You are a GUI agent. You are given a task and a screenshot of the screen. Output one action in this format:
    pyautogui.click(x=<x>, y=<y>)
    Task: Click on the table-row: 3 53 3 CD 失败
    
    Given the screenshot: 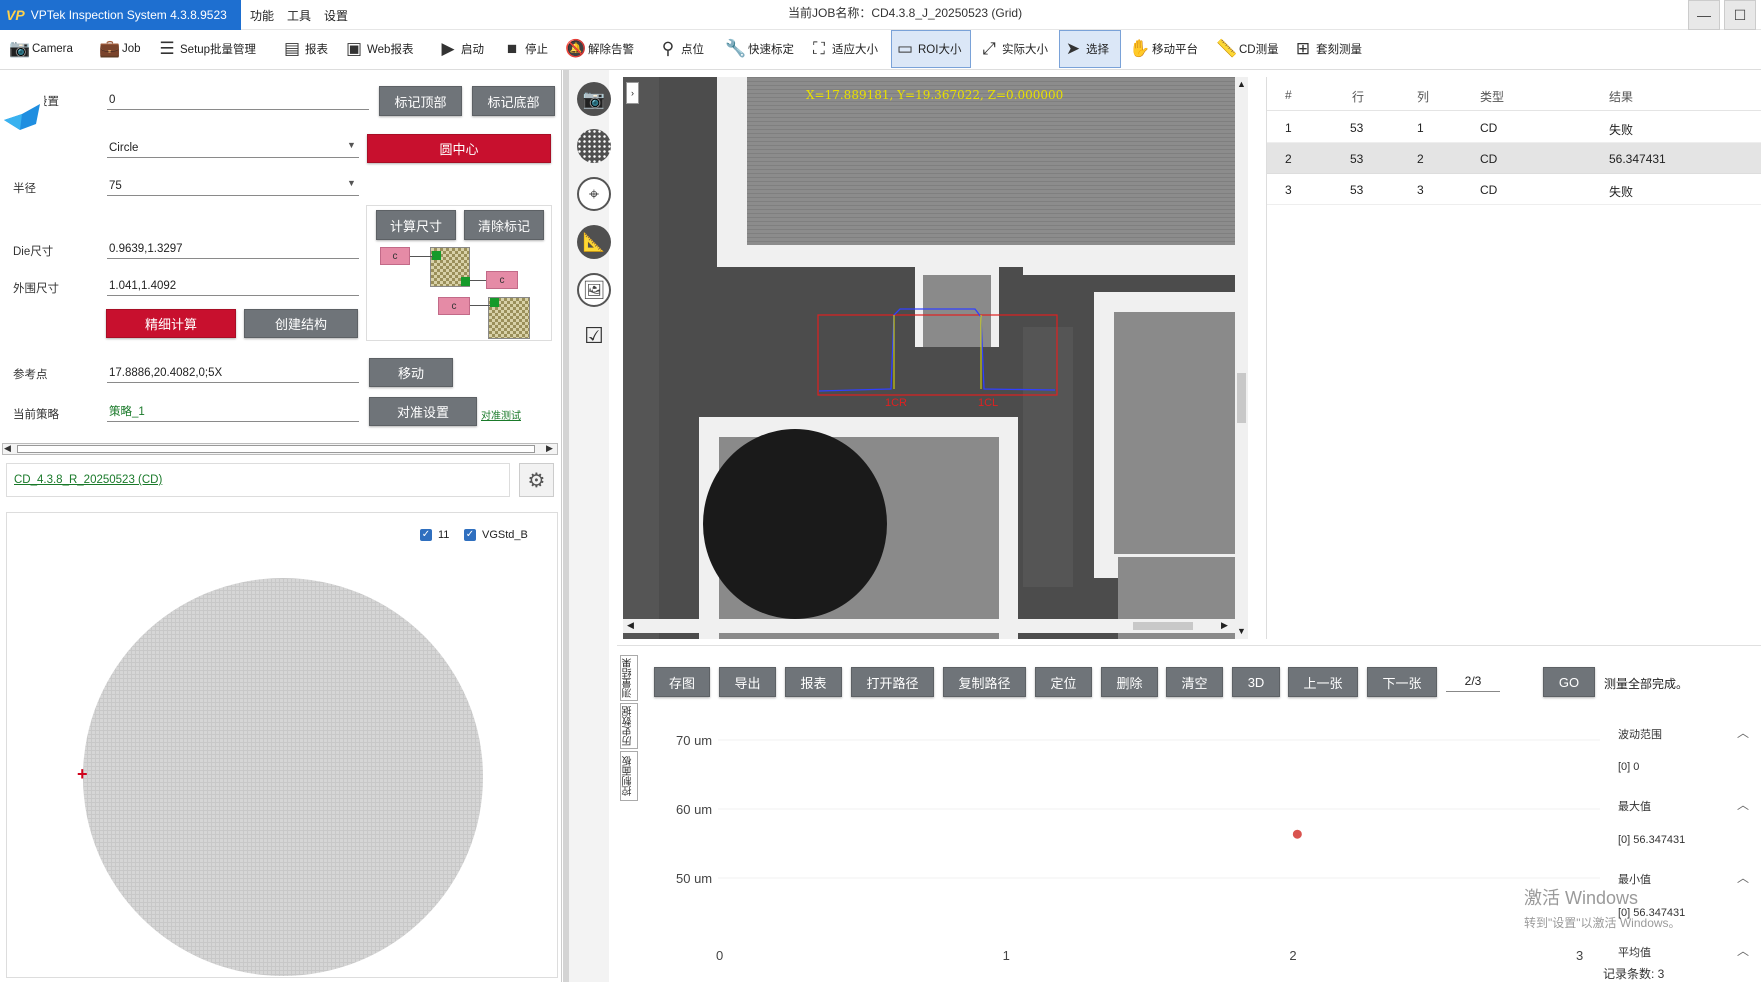 What is the action you would take?
    pyautogui.click(x=1514, y=189)
    